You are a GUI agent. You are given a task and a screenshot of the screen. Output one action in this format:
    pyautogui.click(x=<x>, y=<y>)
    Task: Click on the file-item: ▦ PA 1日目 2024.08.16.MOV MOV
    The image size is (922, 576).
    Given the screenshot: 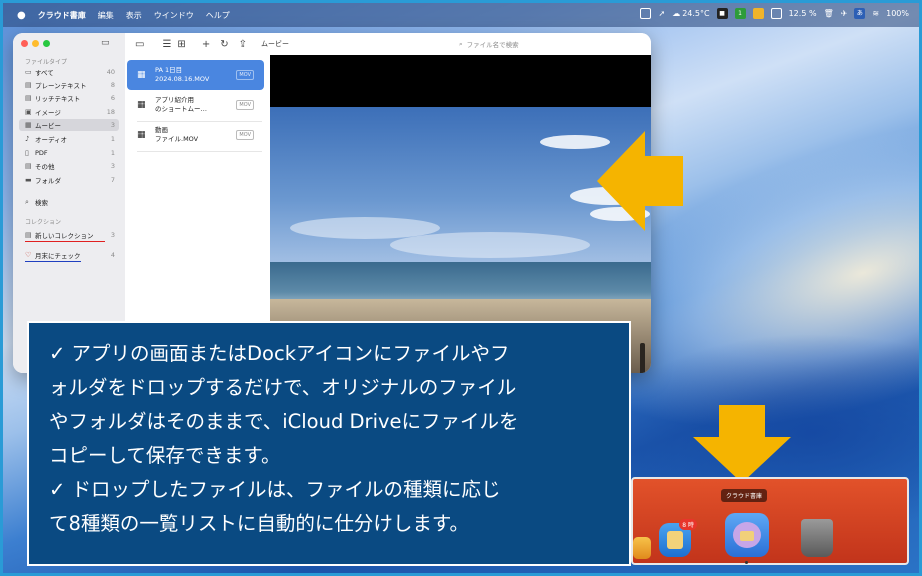 What is the action you would take?
    pyautogui.click(x=195, y=75)
    